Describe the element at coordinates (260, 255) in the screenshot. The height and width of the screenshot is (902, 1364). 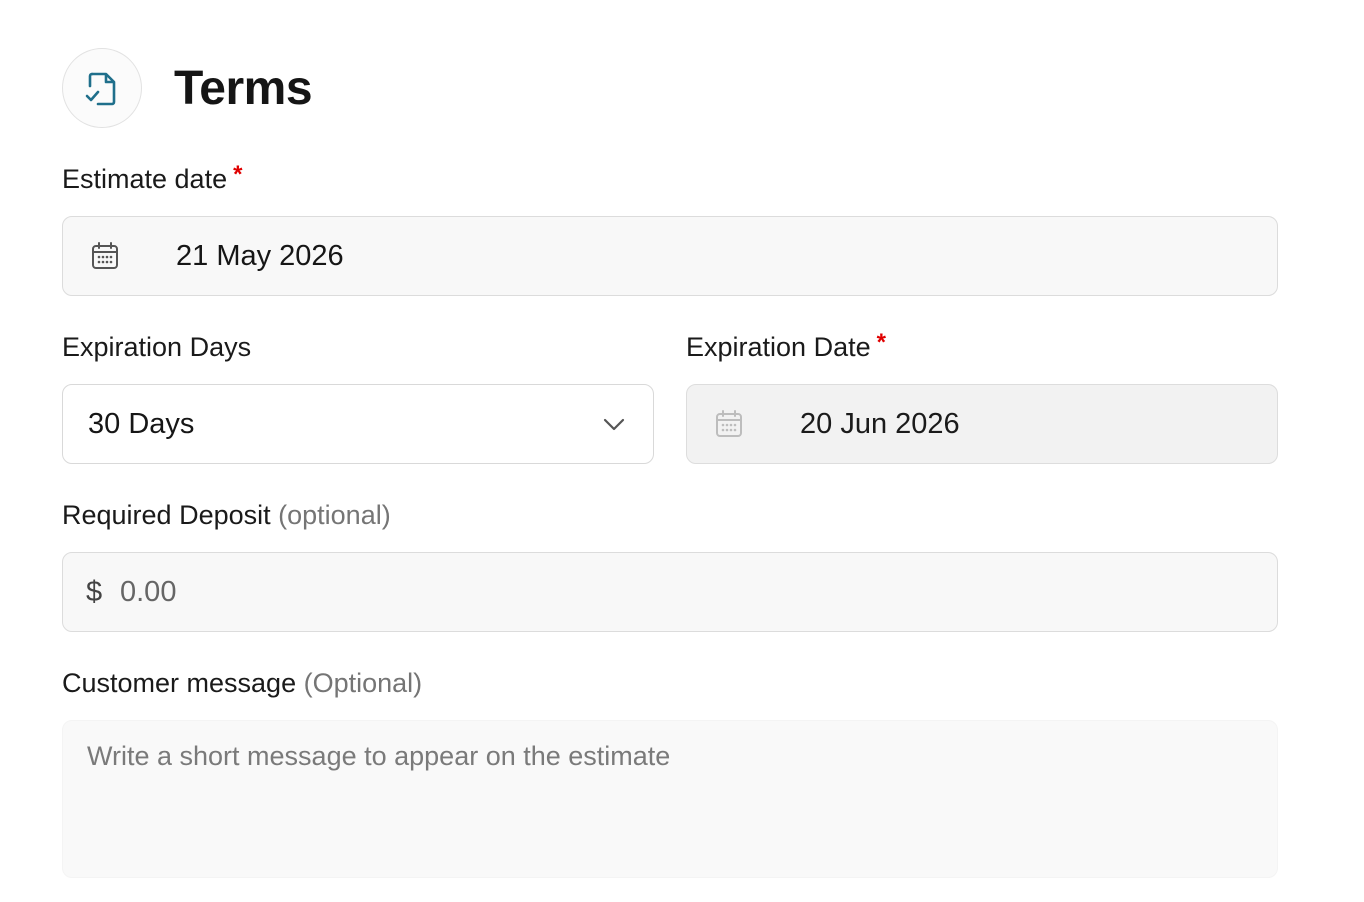
I see `estimate-date-value: 21 May 2026` at that location.